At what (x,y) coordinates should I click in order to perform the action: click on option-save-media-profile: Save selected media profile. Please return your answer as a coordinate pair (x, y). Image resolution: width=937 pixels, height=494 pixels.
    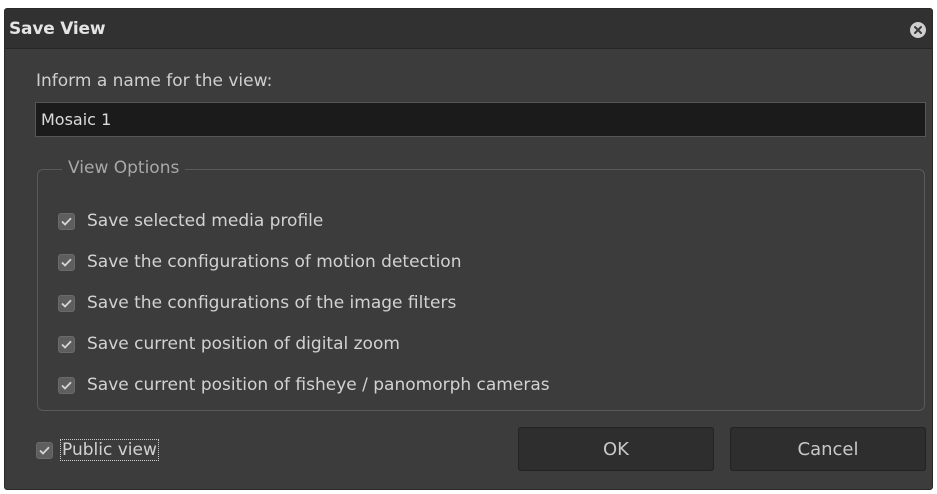
    Looking at the image, I should click on (190, 221).